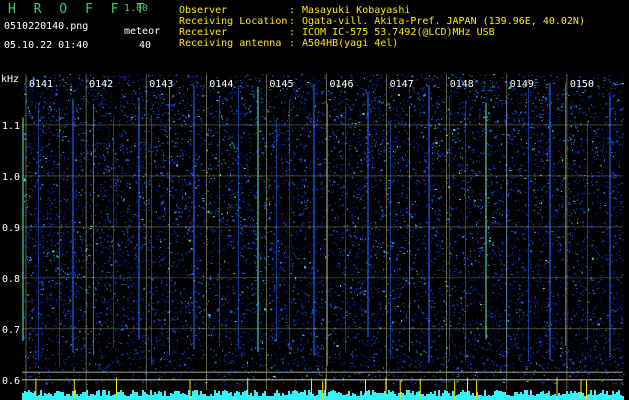  I want to click on colon: :, so click(292, 10).